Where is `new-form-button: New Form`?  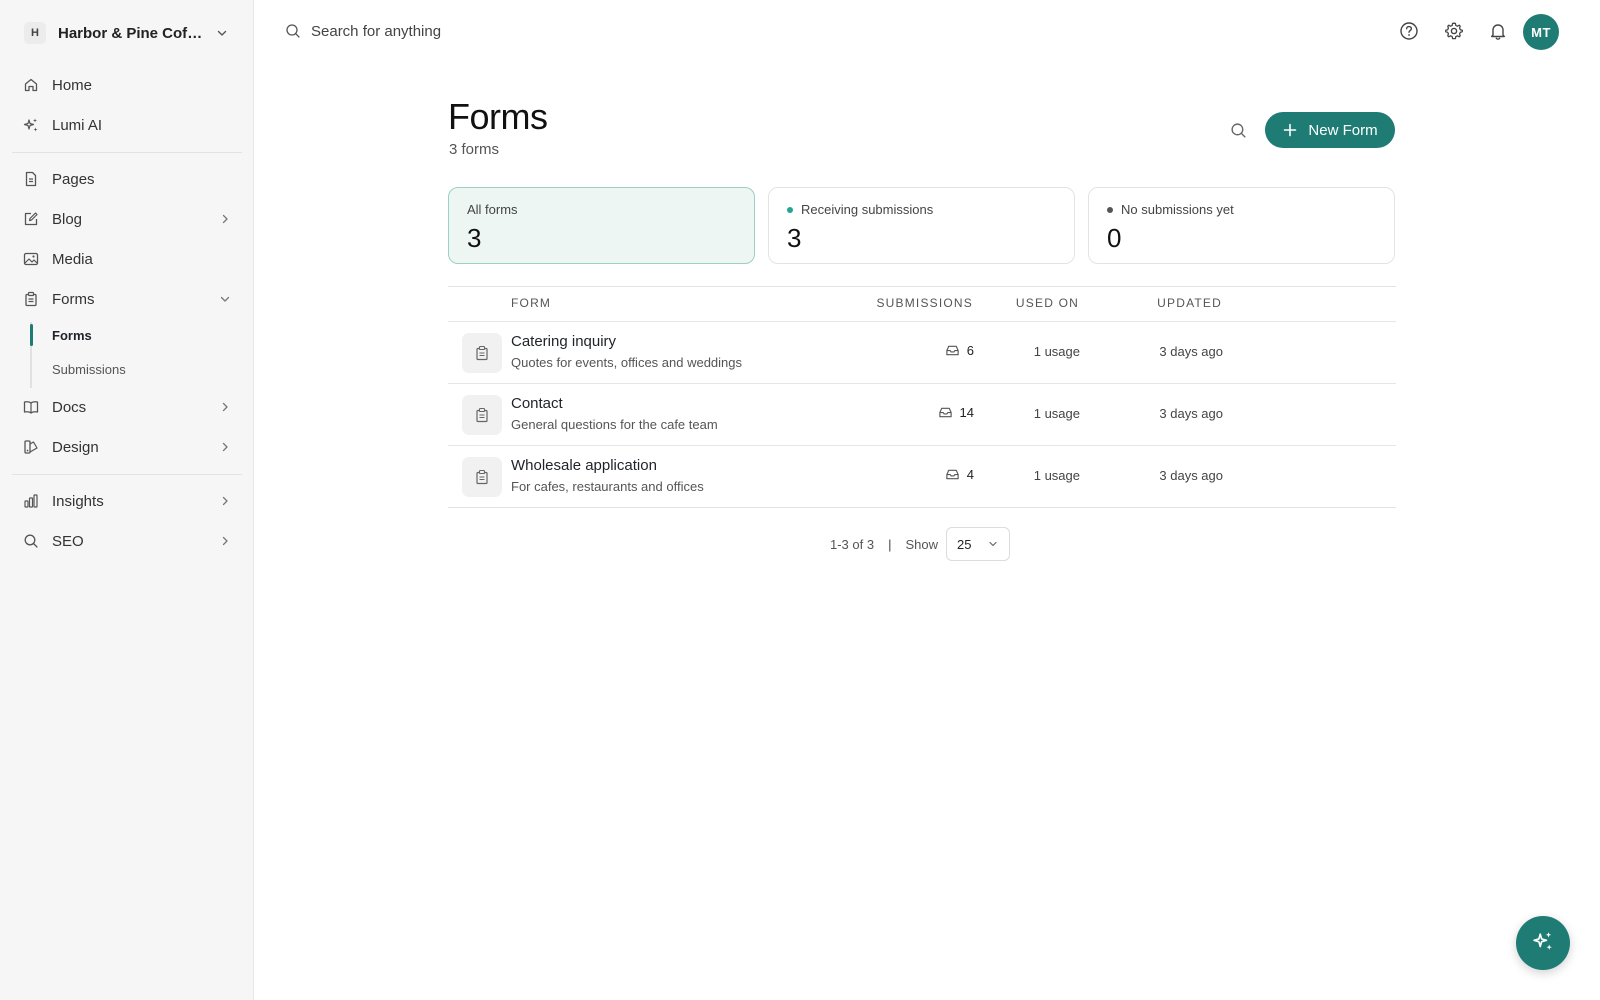 new-form-button: New Form is located at coordinates (1330, 130).